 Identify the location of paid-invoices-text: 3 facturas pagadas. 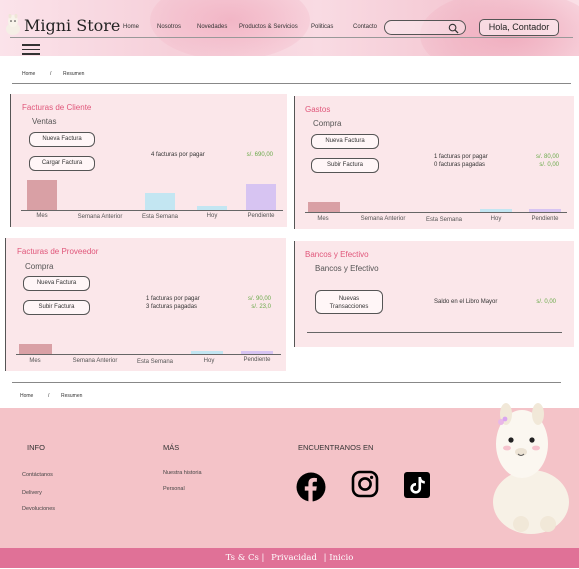
(172, 307).